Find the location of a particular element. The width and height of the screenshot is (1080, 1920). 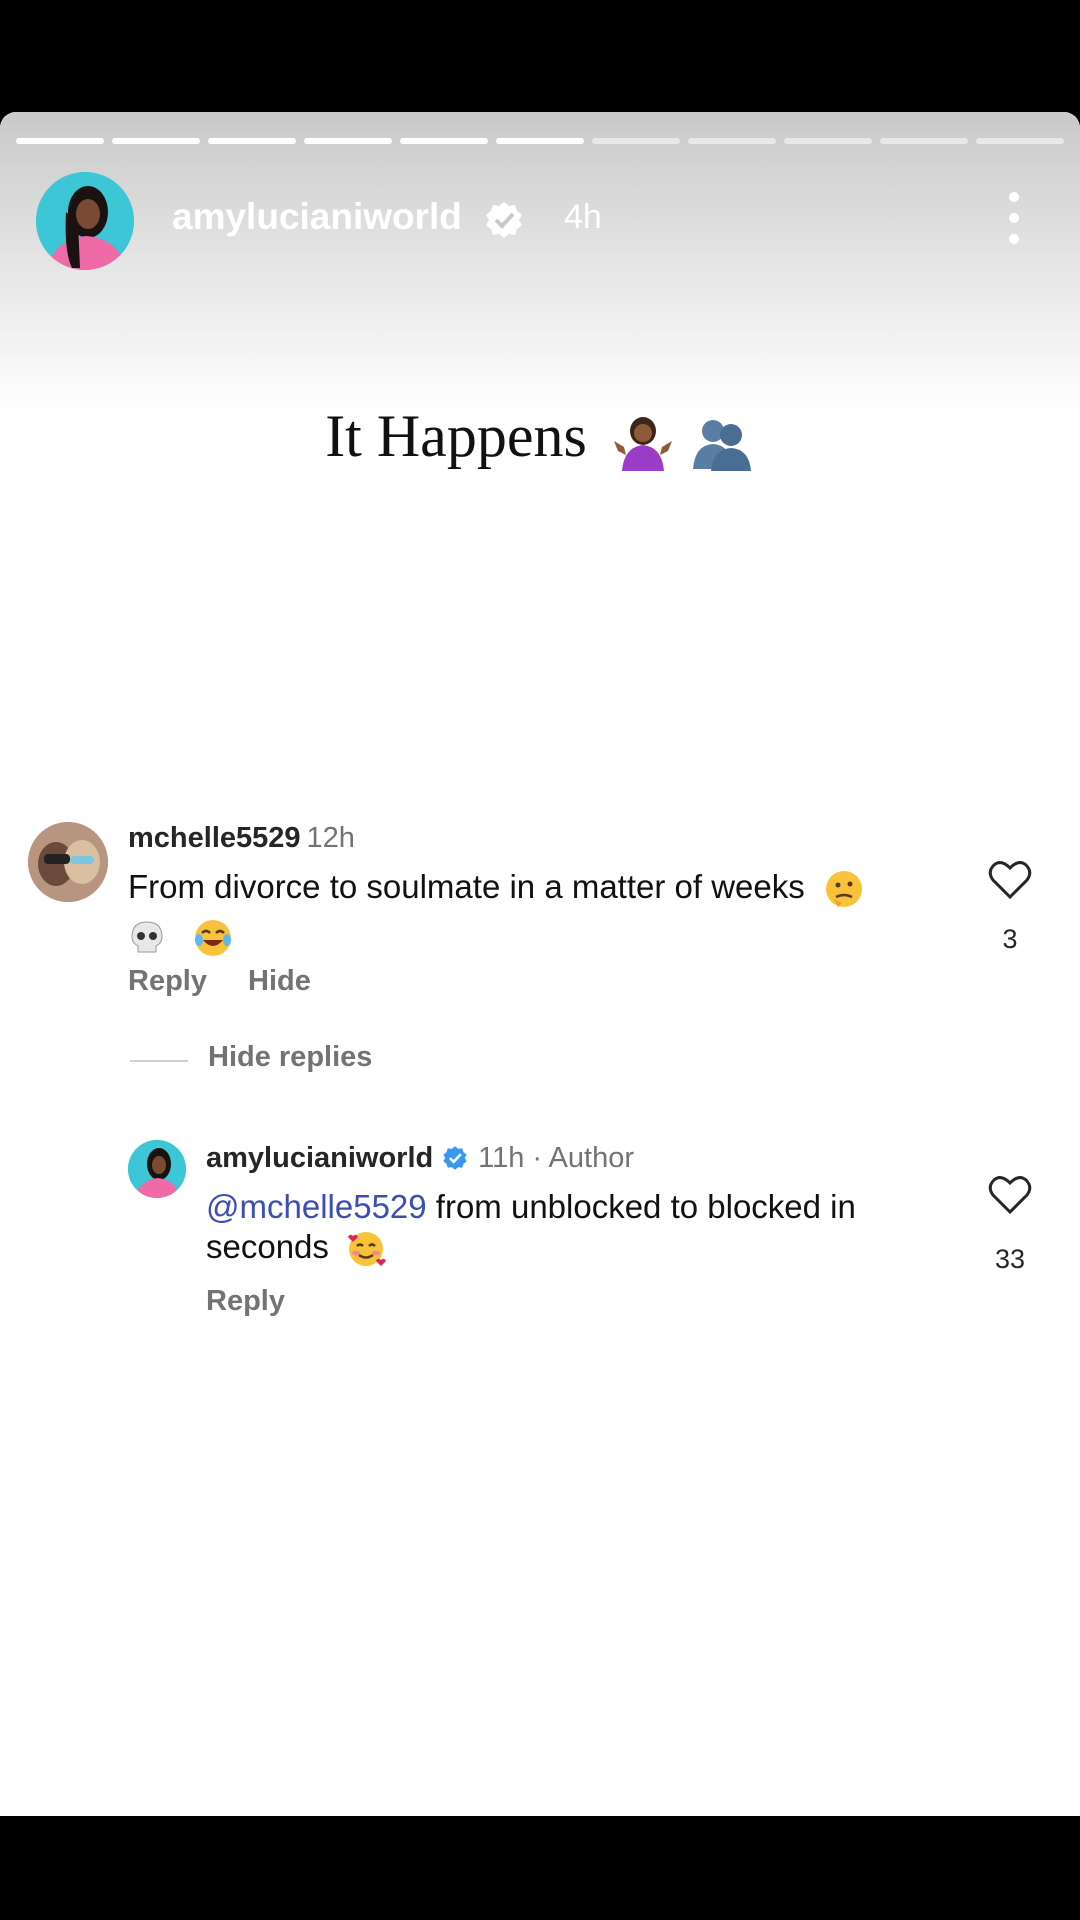

hide-button: Hide is located at coordinates (279, 981).